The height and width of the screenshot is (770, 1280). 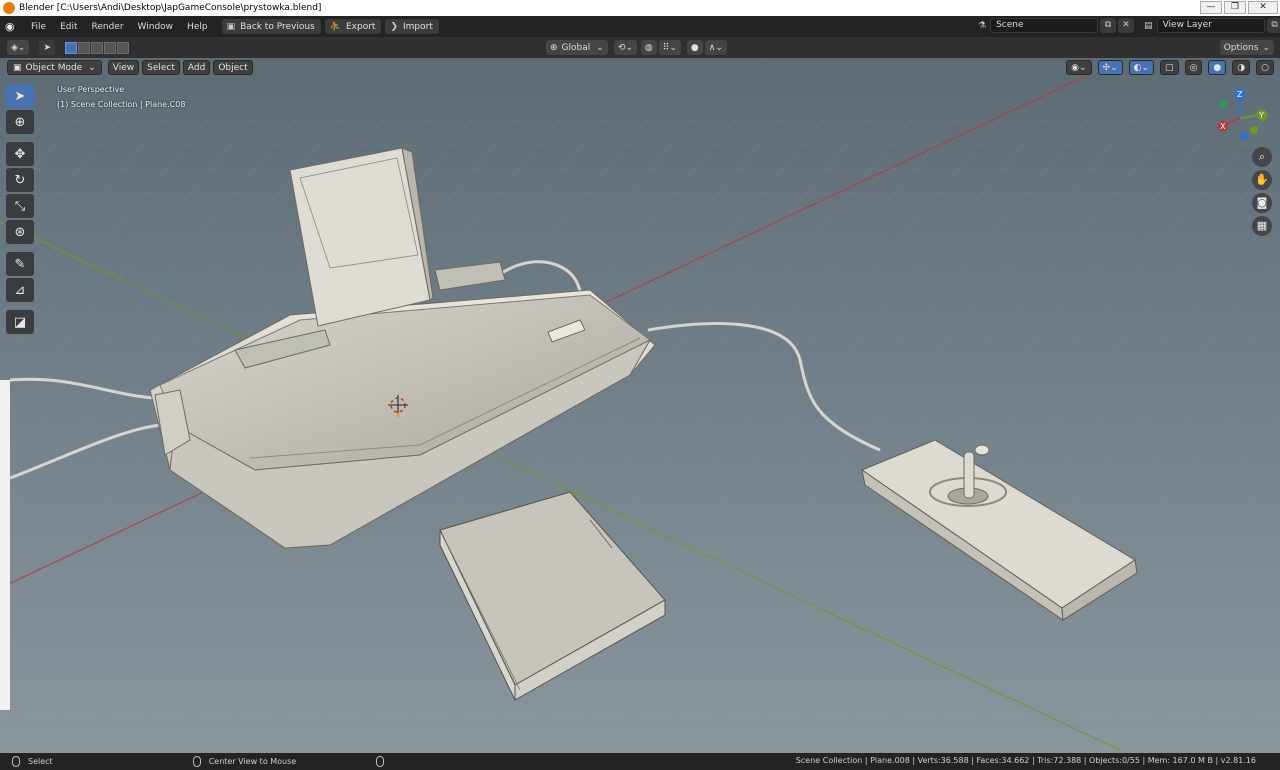 What do you see at coordinates (71, 47) in the screenshot?
I see `select-new-icon` at bounding box center [71, 47].